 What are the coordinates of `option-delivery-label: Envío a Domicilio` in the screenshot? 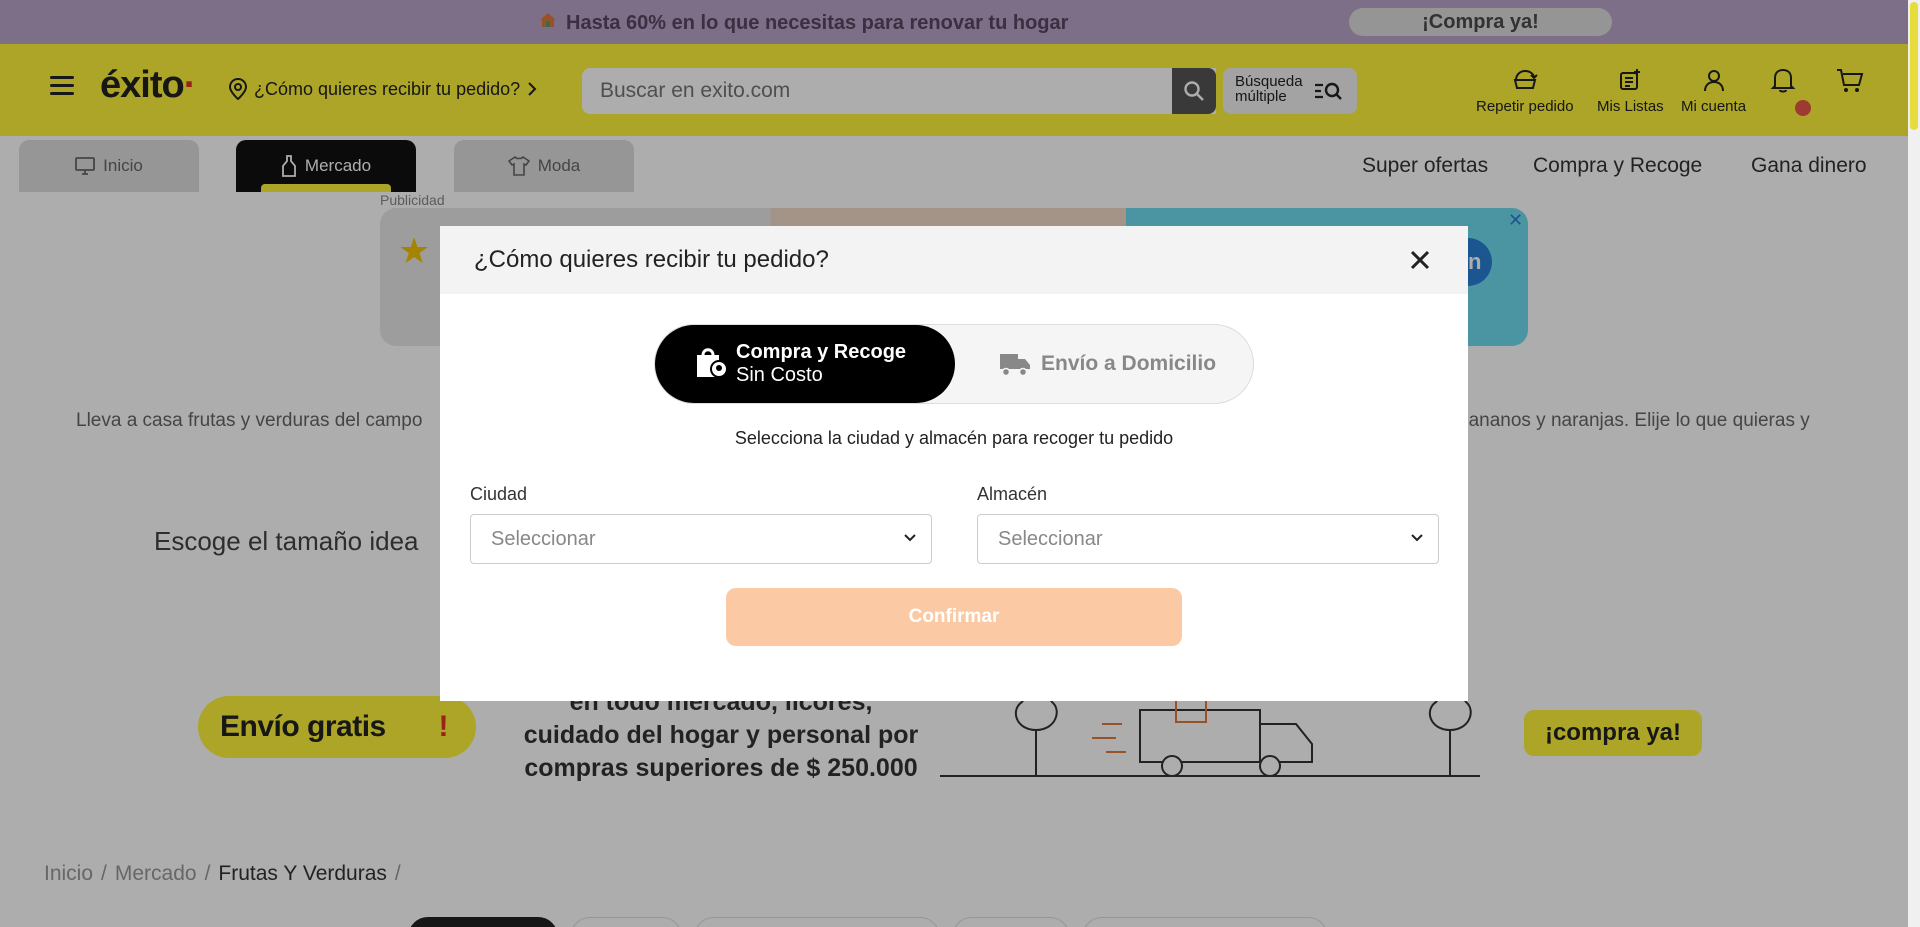 It's located at (1129, 363).